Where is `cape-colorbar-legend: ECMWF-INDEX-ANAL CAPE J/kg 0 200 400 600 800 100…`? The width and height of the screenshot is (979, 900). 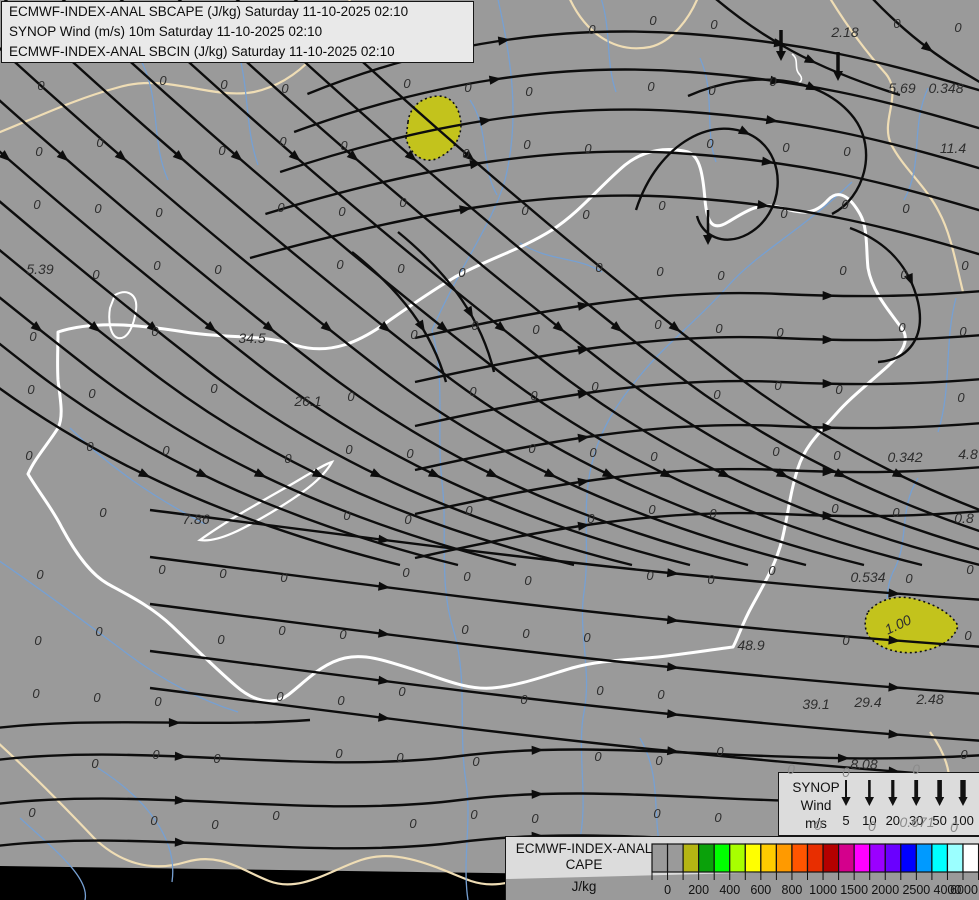
cape-colorbar-legend: ECMWF-INDEX-ANAL CAPE J/kg 0 200 400 600 800 100… is located at coordinates (742, 868).